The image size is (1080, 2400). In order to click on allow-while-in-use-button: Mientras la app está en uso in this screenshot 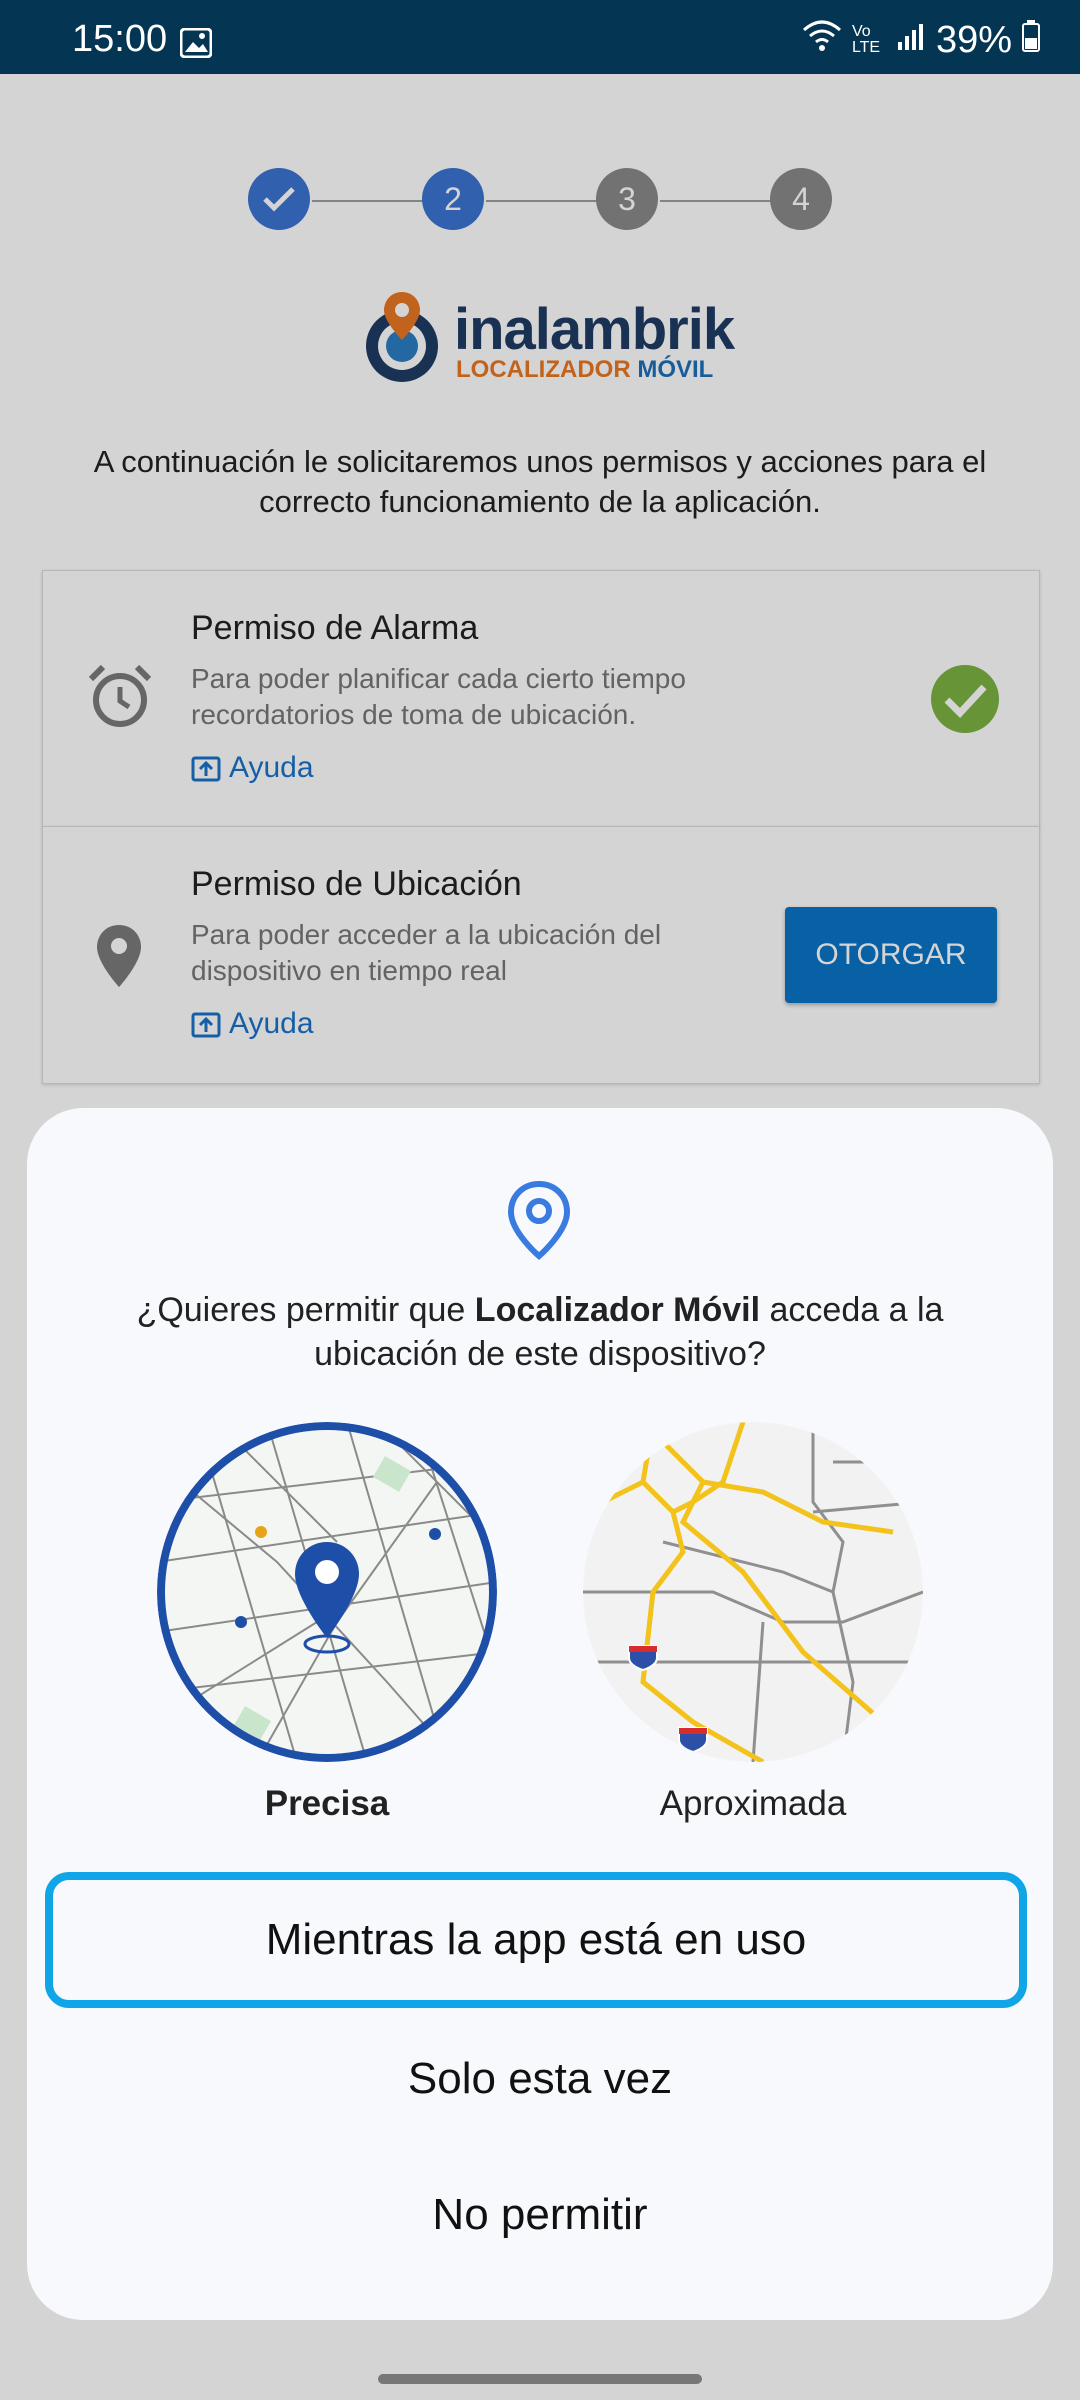, I will do `click(536, 1940)`.